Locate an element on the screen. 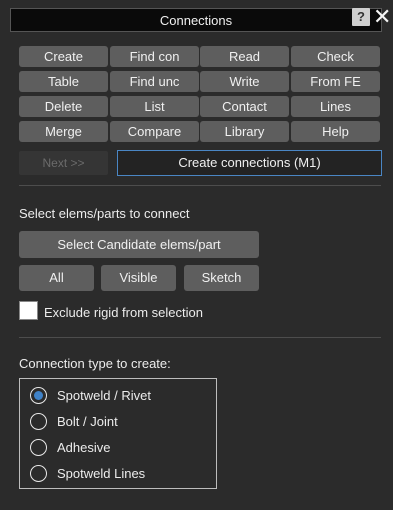 This screenshot has height=510, width=393. radio-adhesive is located at coordinates (38, 447).